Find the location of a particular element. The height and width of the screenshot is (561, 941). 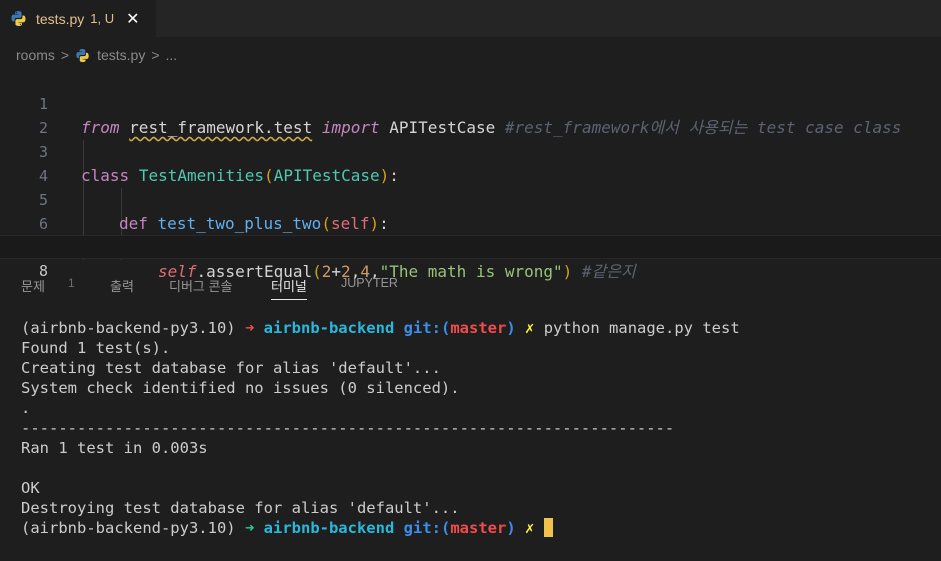

tab-tests-py: tests.py 1, U ✕ is located at coordinates (78, 18).